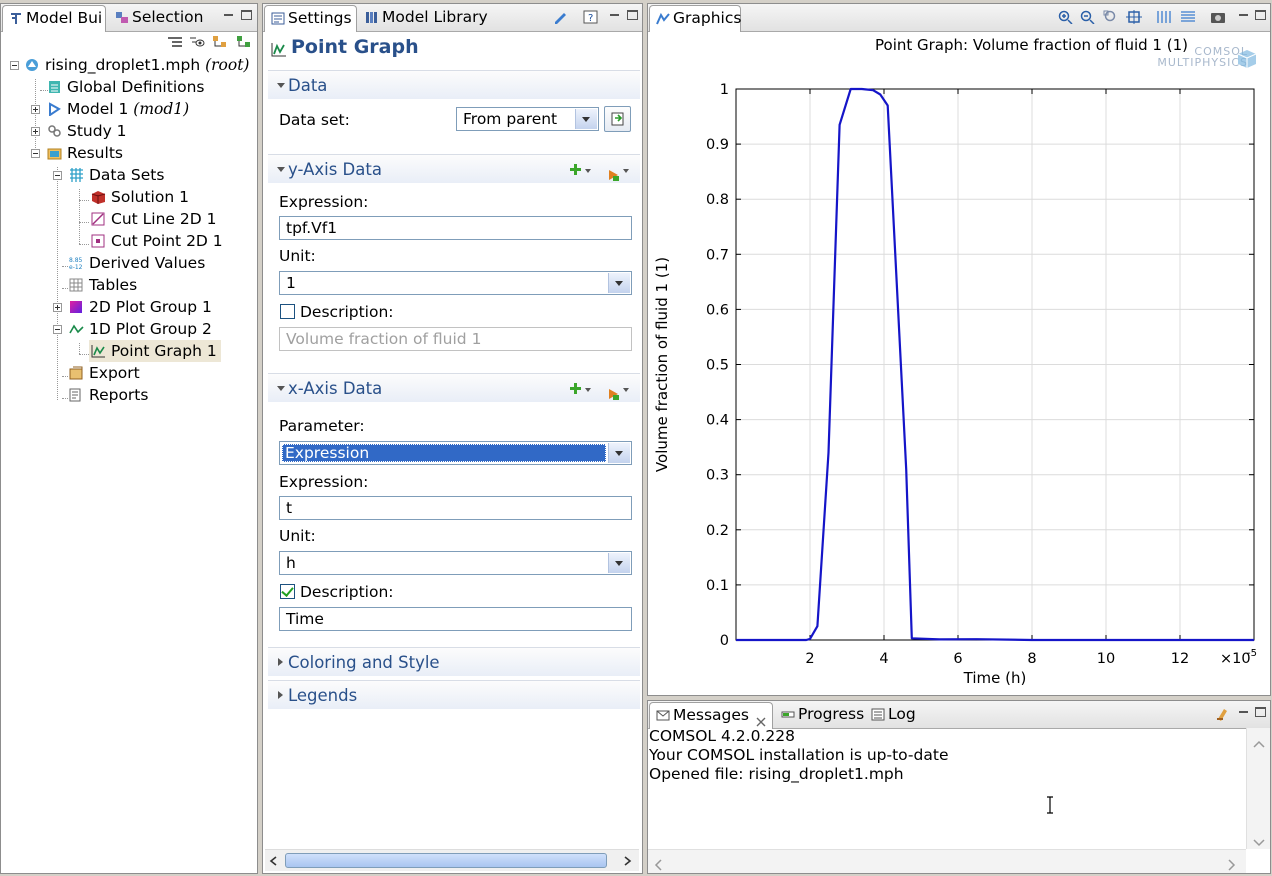  I want to click on tree-item-point-graph: Point Graph 1, so click(155, 351).